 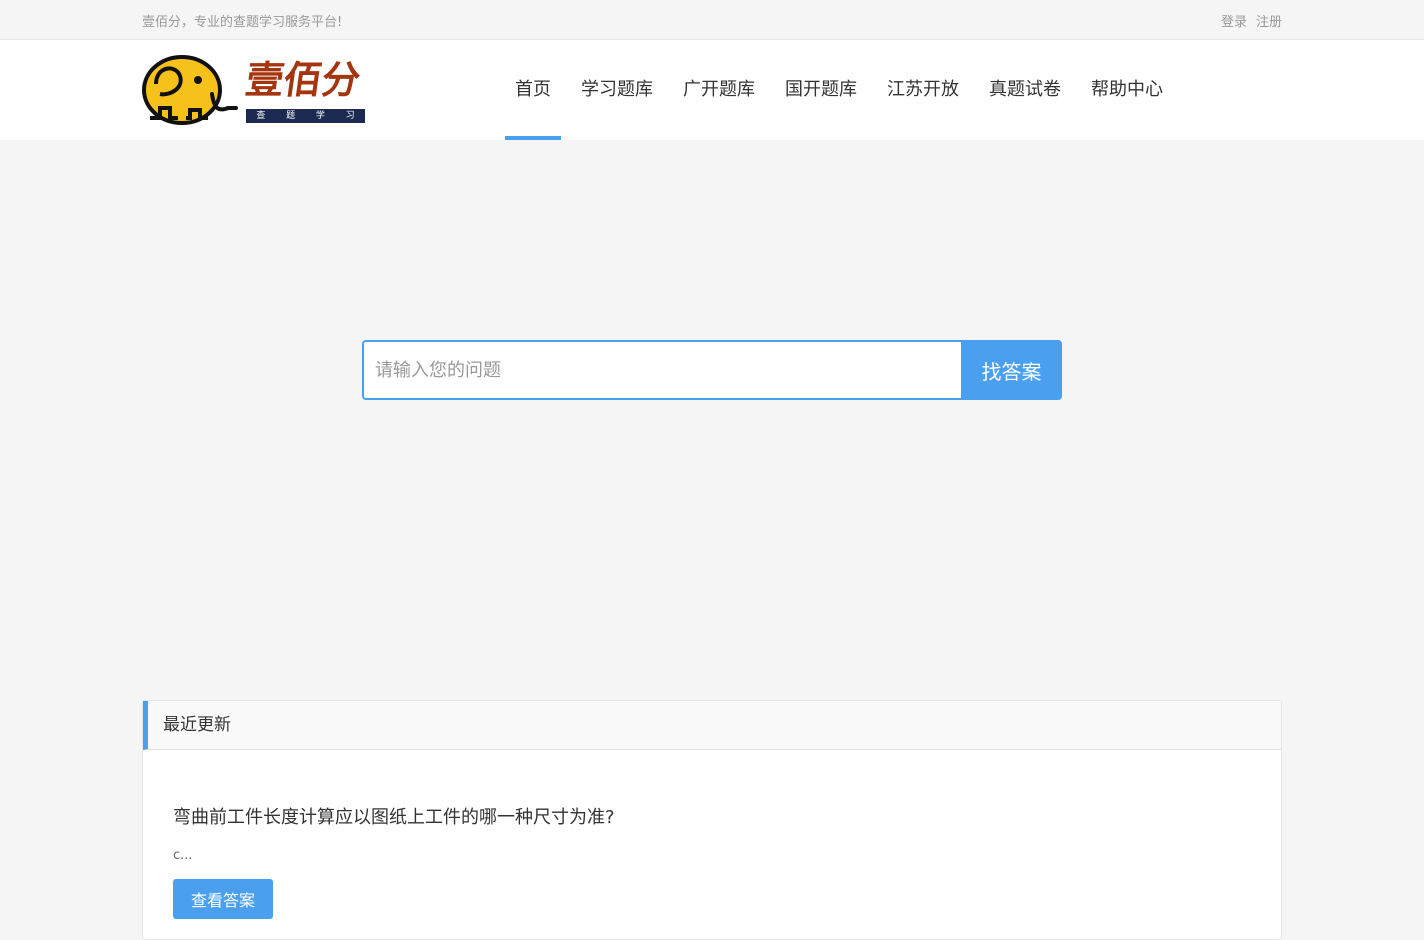 I want to click on panel-heading: 最近更新, so click(x=712, y=725).